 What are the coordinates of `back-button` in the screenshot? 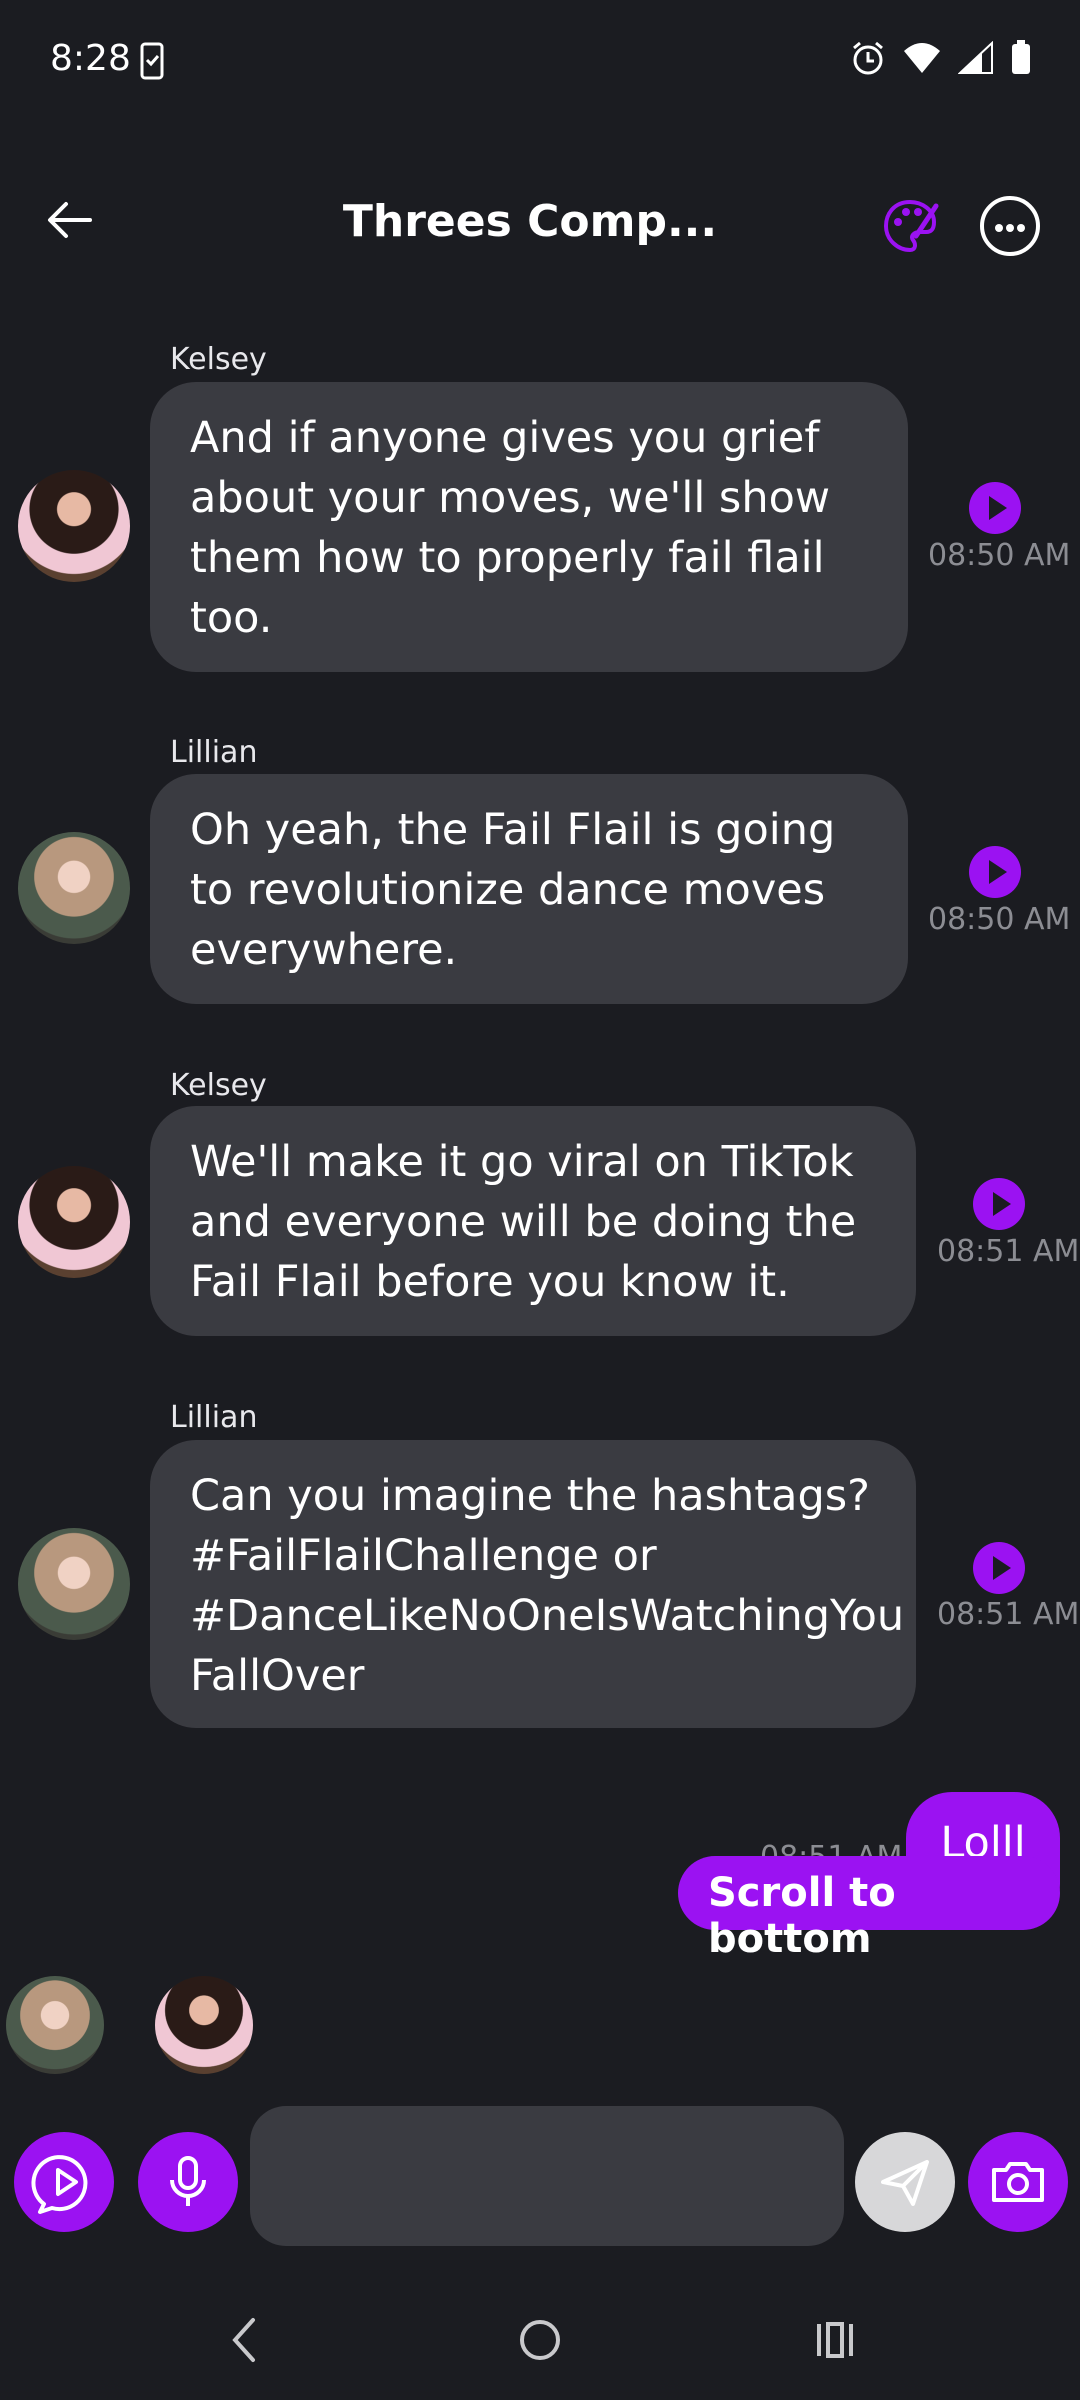 It's located at (70, 220).